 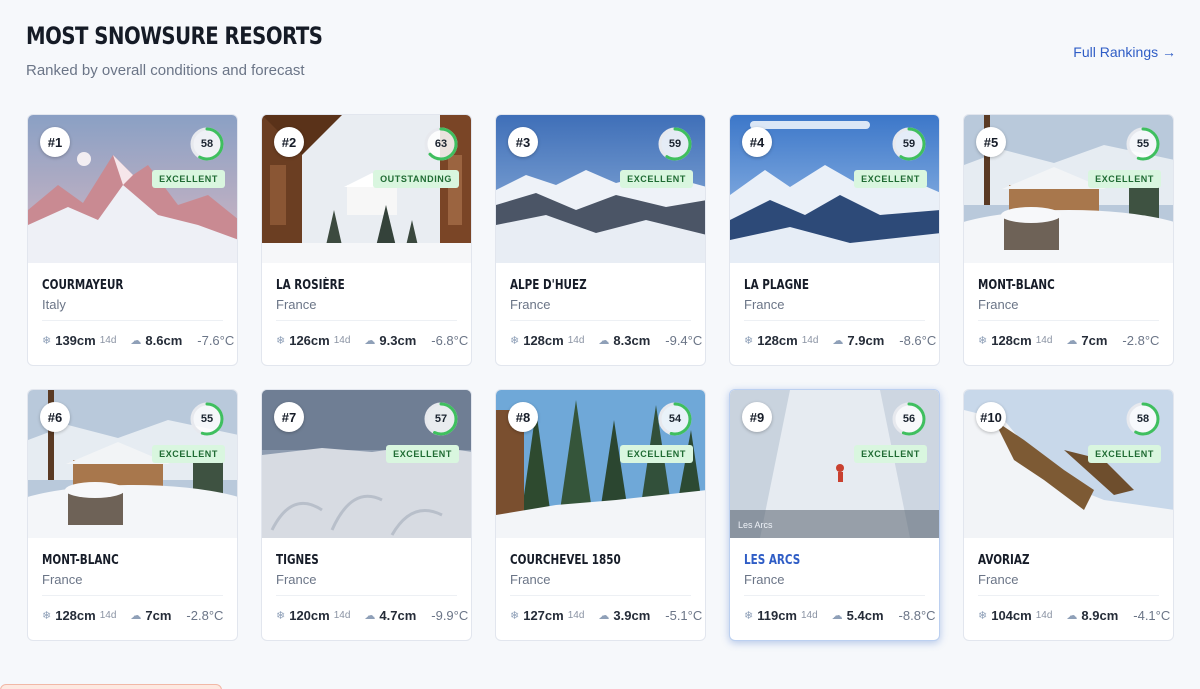 I want to click on snow-stats: ❄ 127cm 14d ☁ 3.9cm -5.1°C, so click(x=607, y=615).